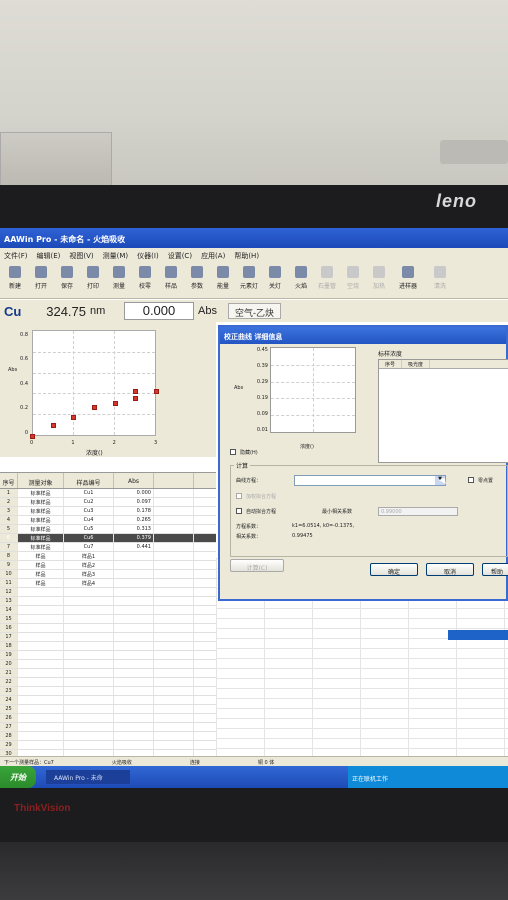  What do you see at coordinates (440, 280) in the screenshot?
I see `toolbar-button-16: 清洗` at bounding box center [440, 280].